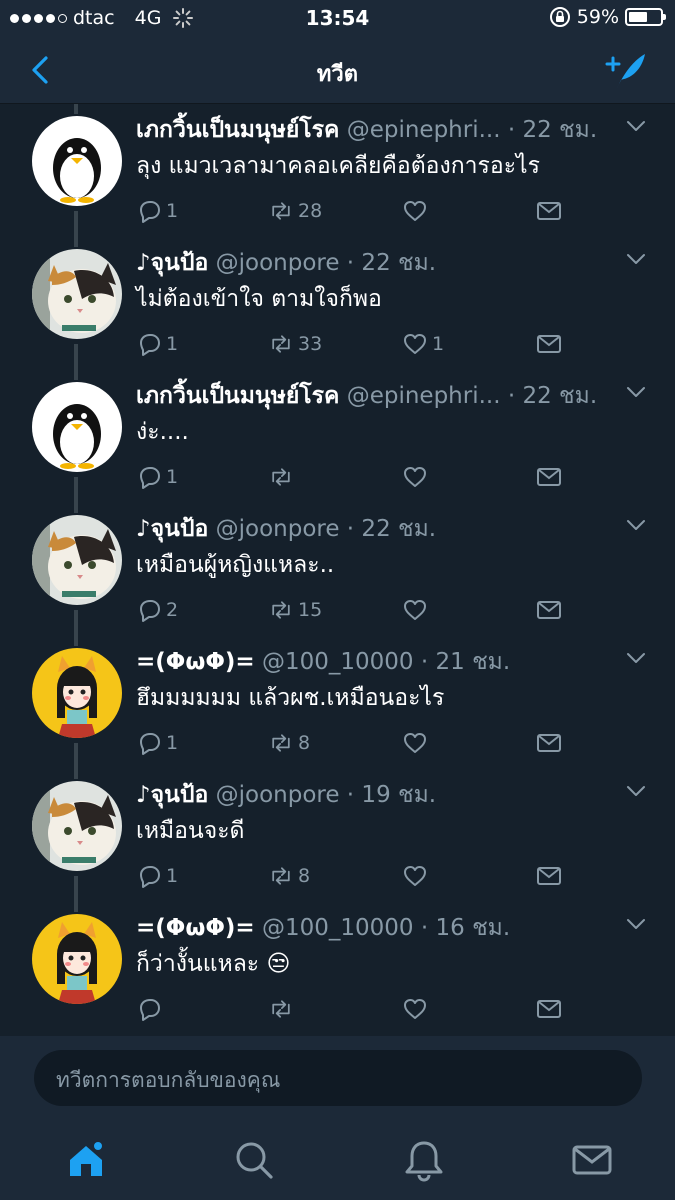 The width and height of the screenshot is (675, 1200). I want to click on retweet-count: 15, so click(310, 610).